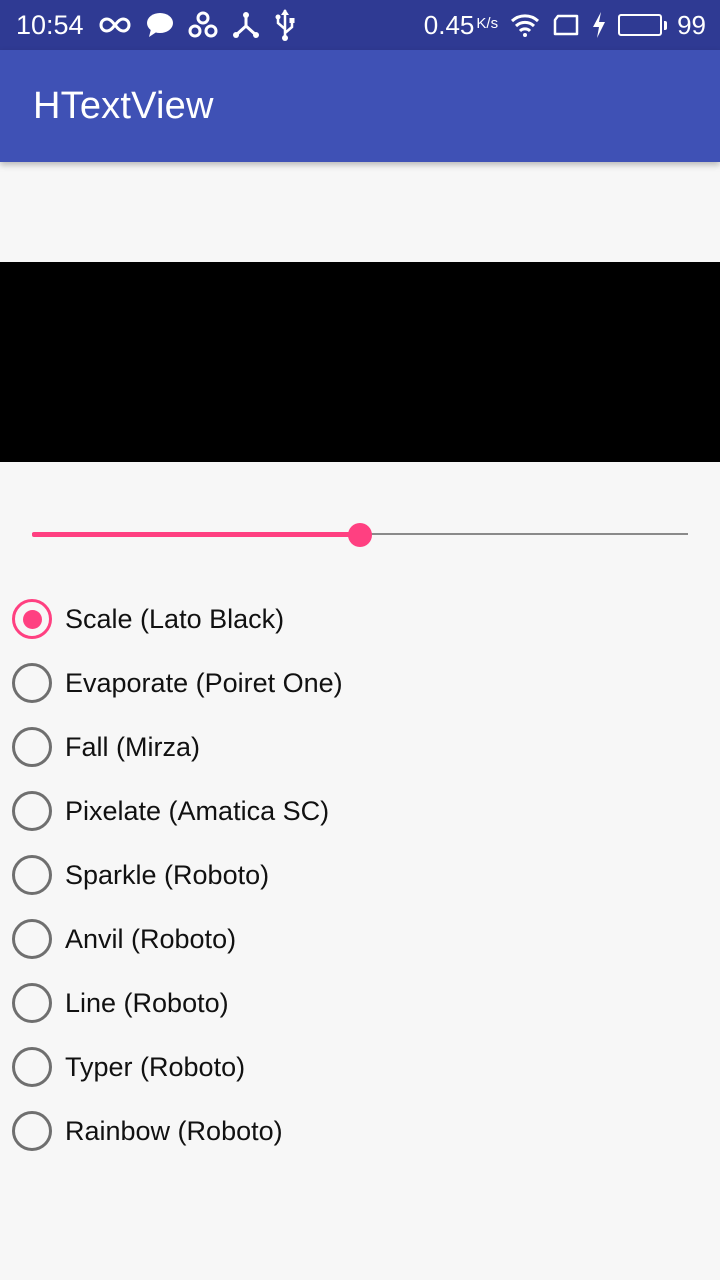  Describe the element at coordinates (246, 25) in the screenshot. I see `usb-tree-icon` at that location.